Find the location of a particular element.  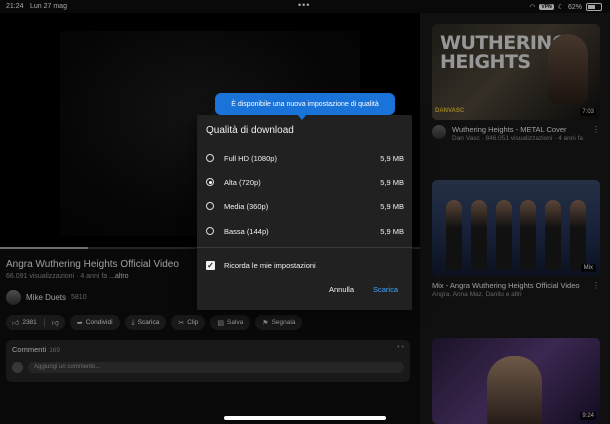

cancel-button: Annulla is located at coordinates (341, 289).